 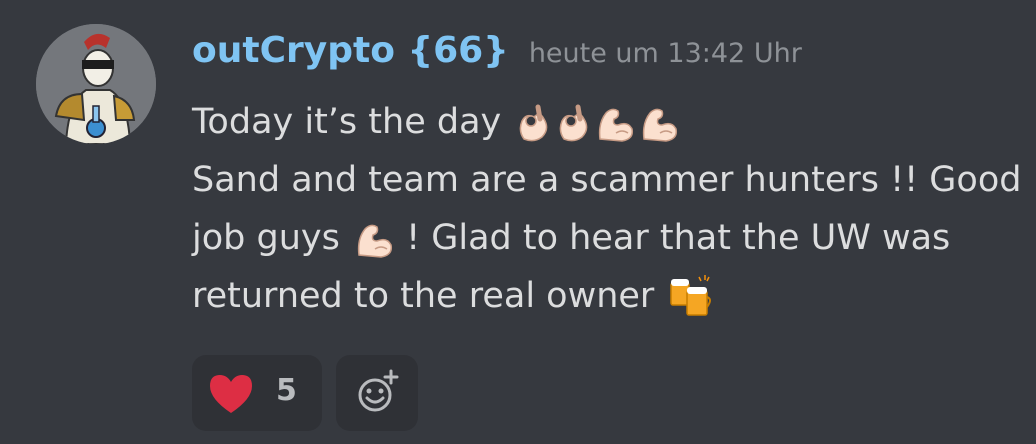 What do you see at coordinates (423, 296) in the screenshot?
I see `message-text: returned to the real owner` at bounding box center [423, 296].